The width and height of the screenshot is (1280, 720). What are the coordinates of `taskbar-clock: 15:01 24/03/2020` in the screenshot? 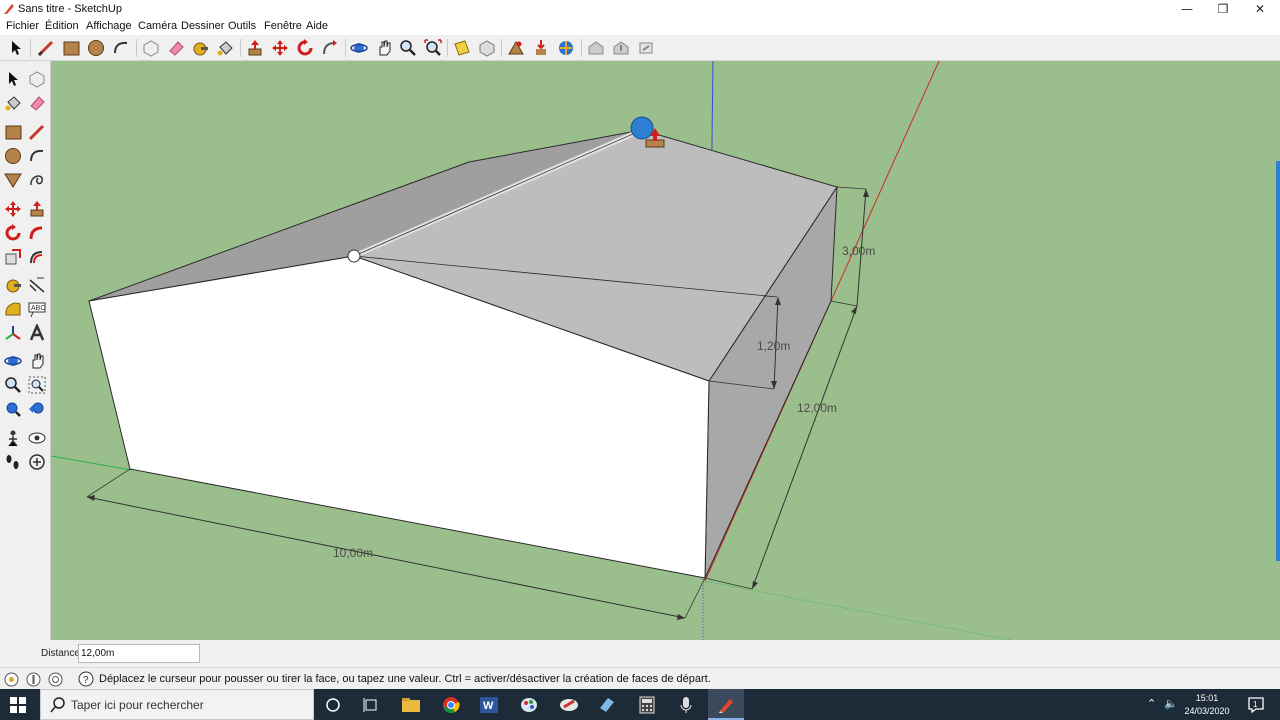 It's located at (1207, 705).